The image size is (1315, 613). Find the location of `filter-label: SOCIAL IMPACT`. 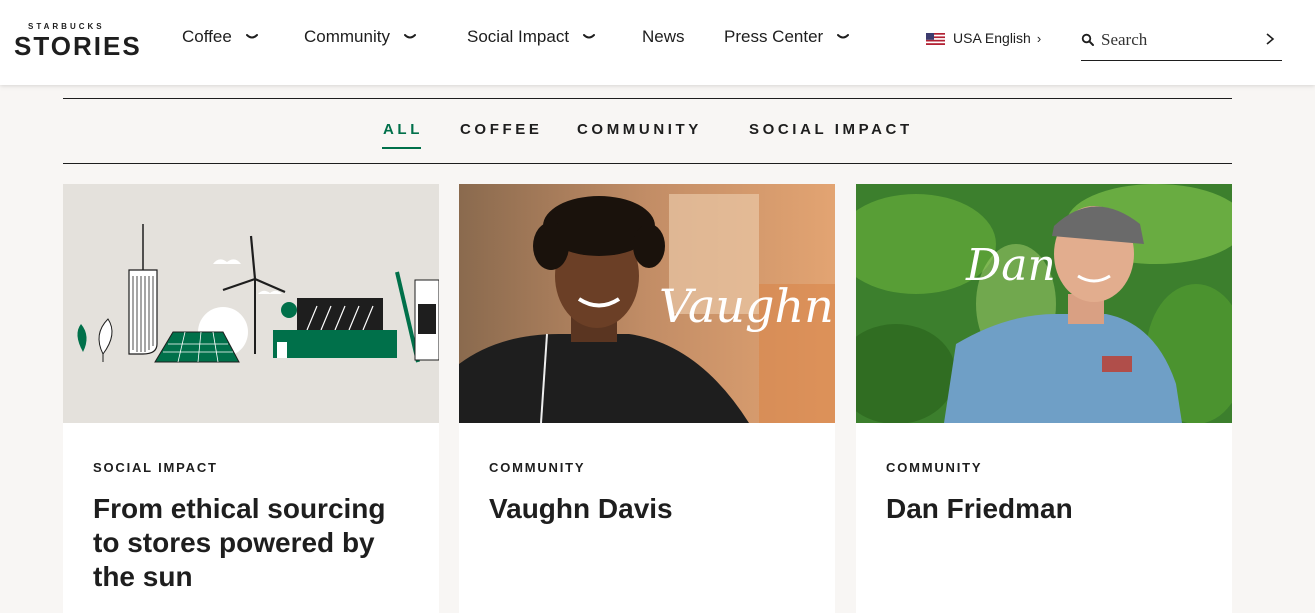

filter-label: SOCIAL IMPACT is located at coordinates (831, 129).